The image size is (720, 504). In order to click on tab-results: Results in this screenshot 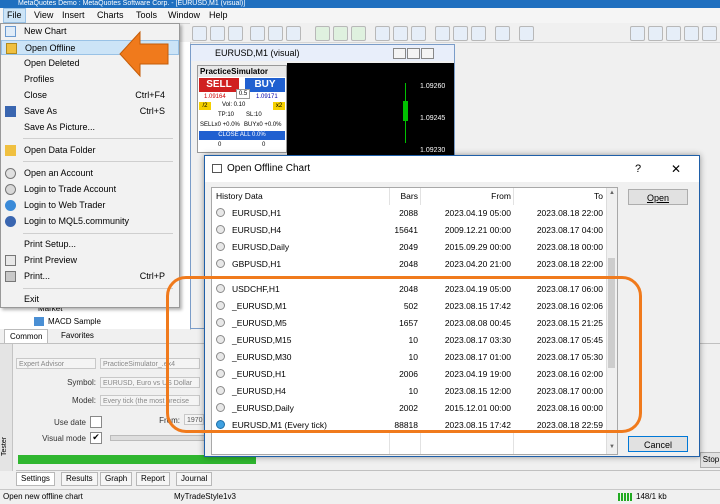, I will do `click(79, 479)`.